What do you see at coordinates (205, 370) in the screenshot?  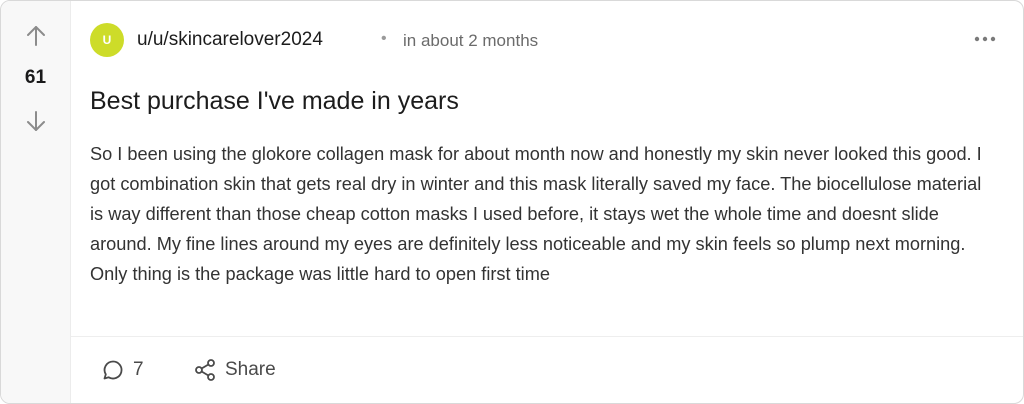 I see `share-icon` at bounding box center [205, 370].